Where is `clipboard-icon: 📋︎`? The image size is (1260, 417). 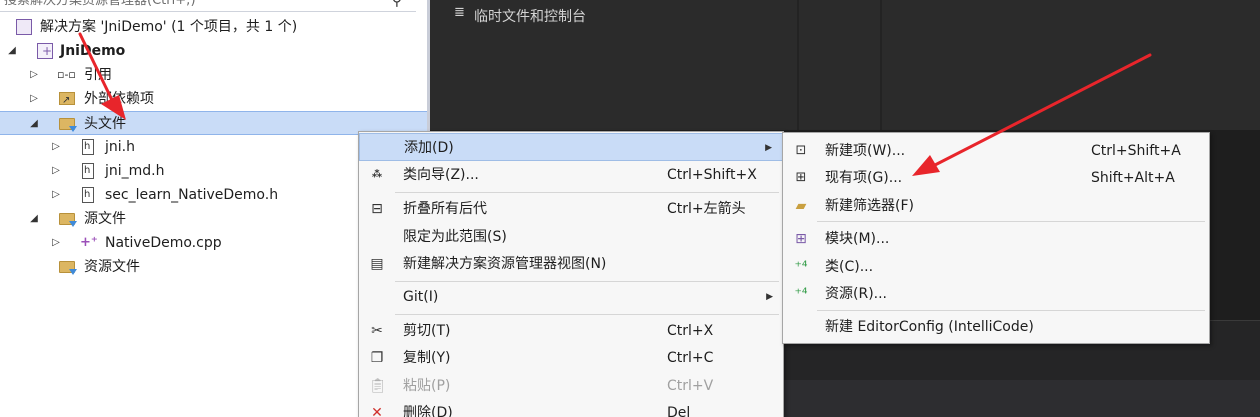
clipboard-icon: 📋︎ is located at coordinates (378, 386).